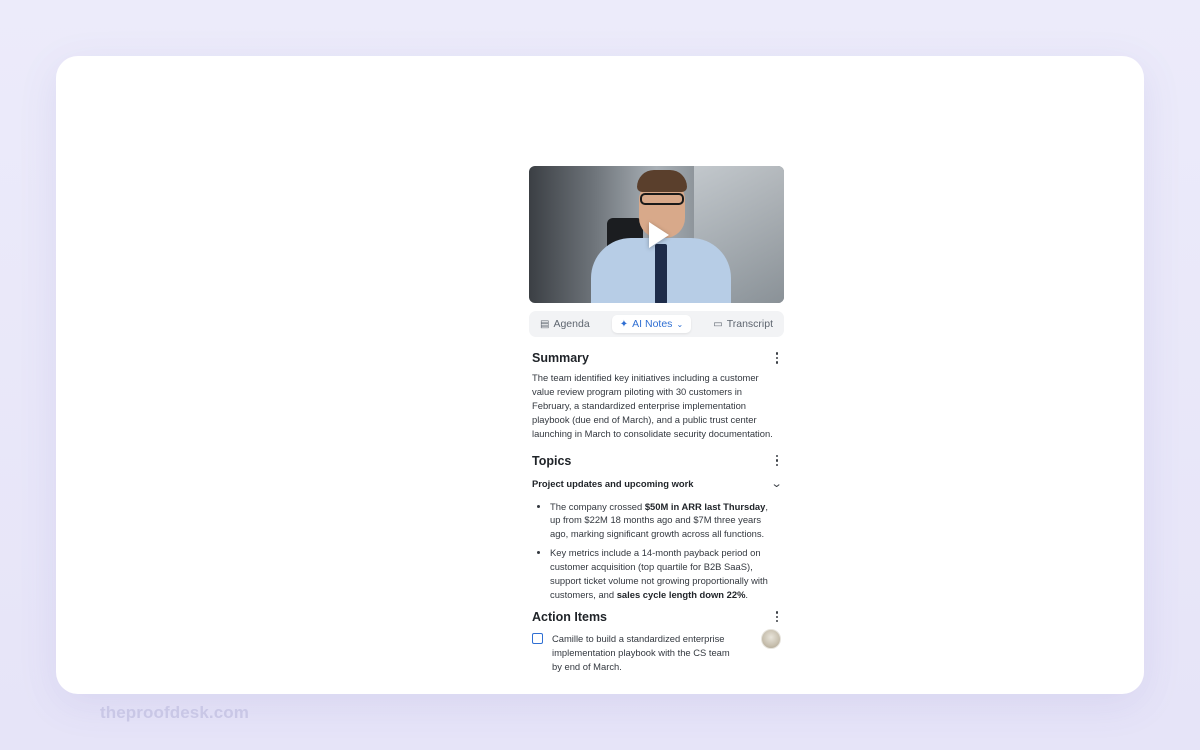 This screenshot has height=750, width=1200. What do you see at coordinates (662, 181) in the screenshot?
I see `video-person-hair` at bounding box center [662, 181].